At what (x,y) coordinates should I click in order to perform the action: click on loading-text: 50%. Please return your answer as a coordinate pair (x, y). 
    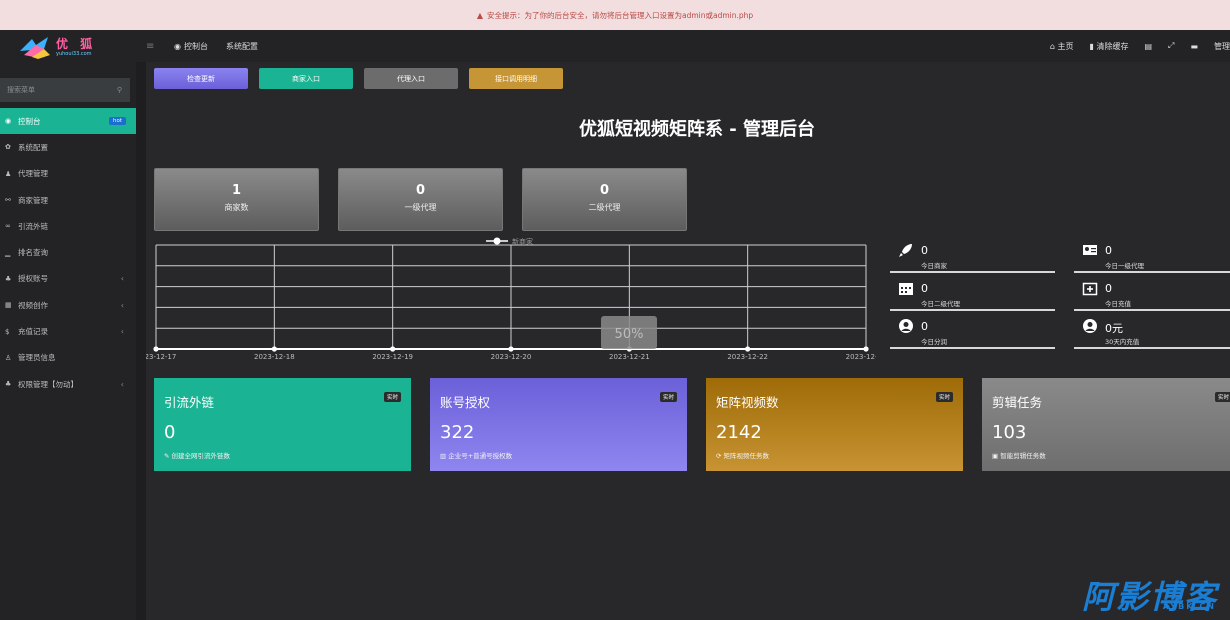
    Looking at the image, I should click on (629, 334).